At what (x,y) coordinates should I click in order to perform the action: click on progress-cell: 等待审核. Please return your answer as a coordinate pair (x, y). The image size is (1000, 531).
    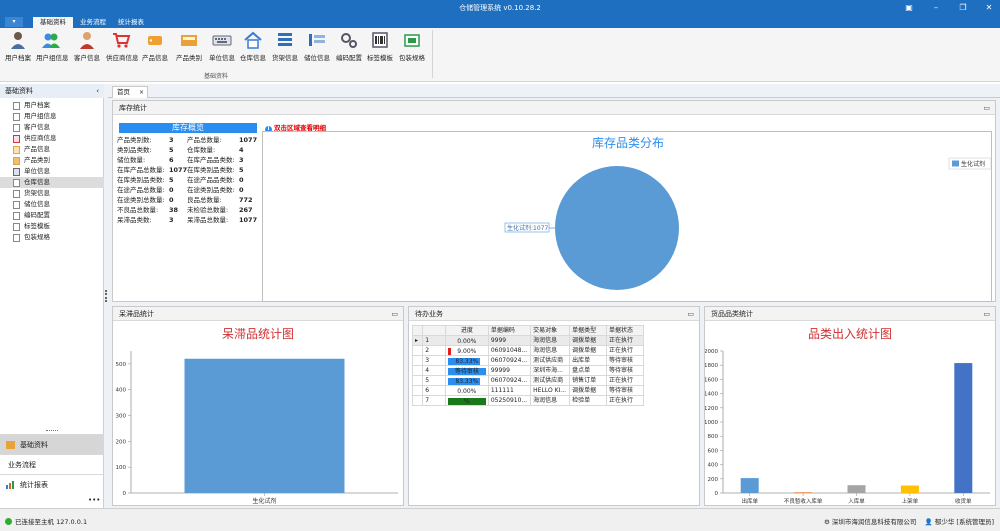
    Looking at the image, I should click on (466, 370).